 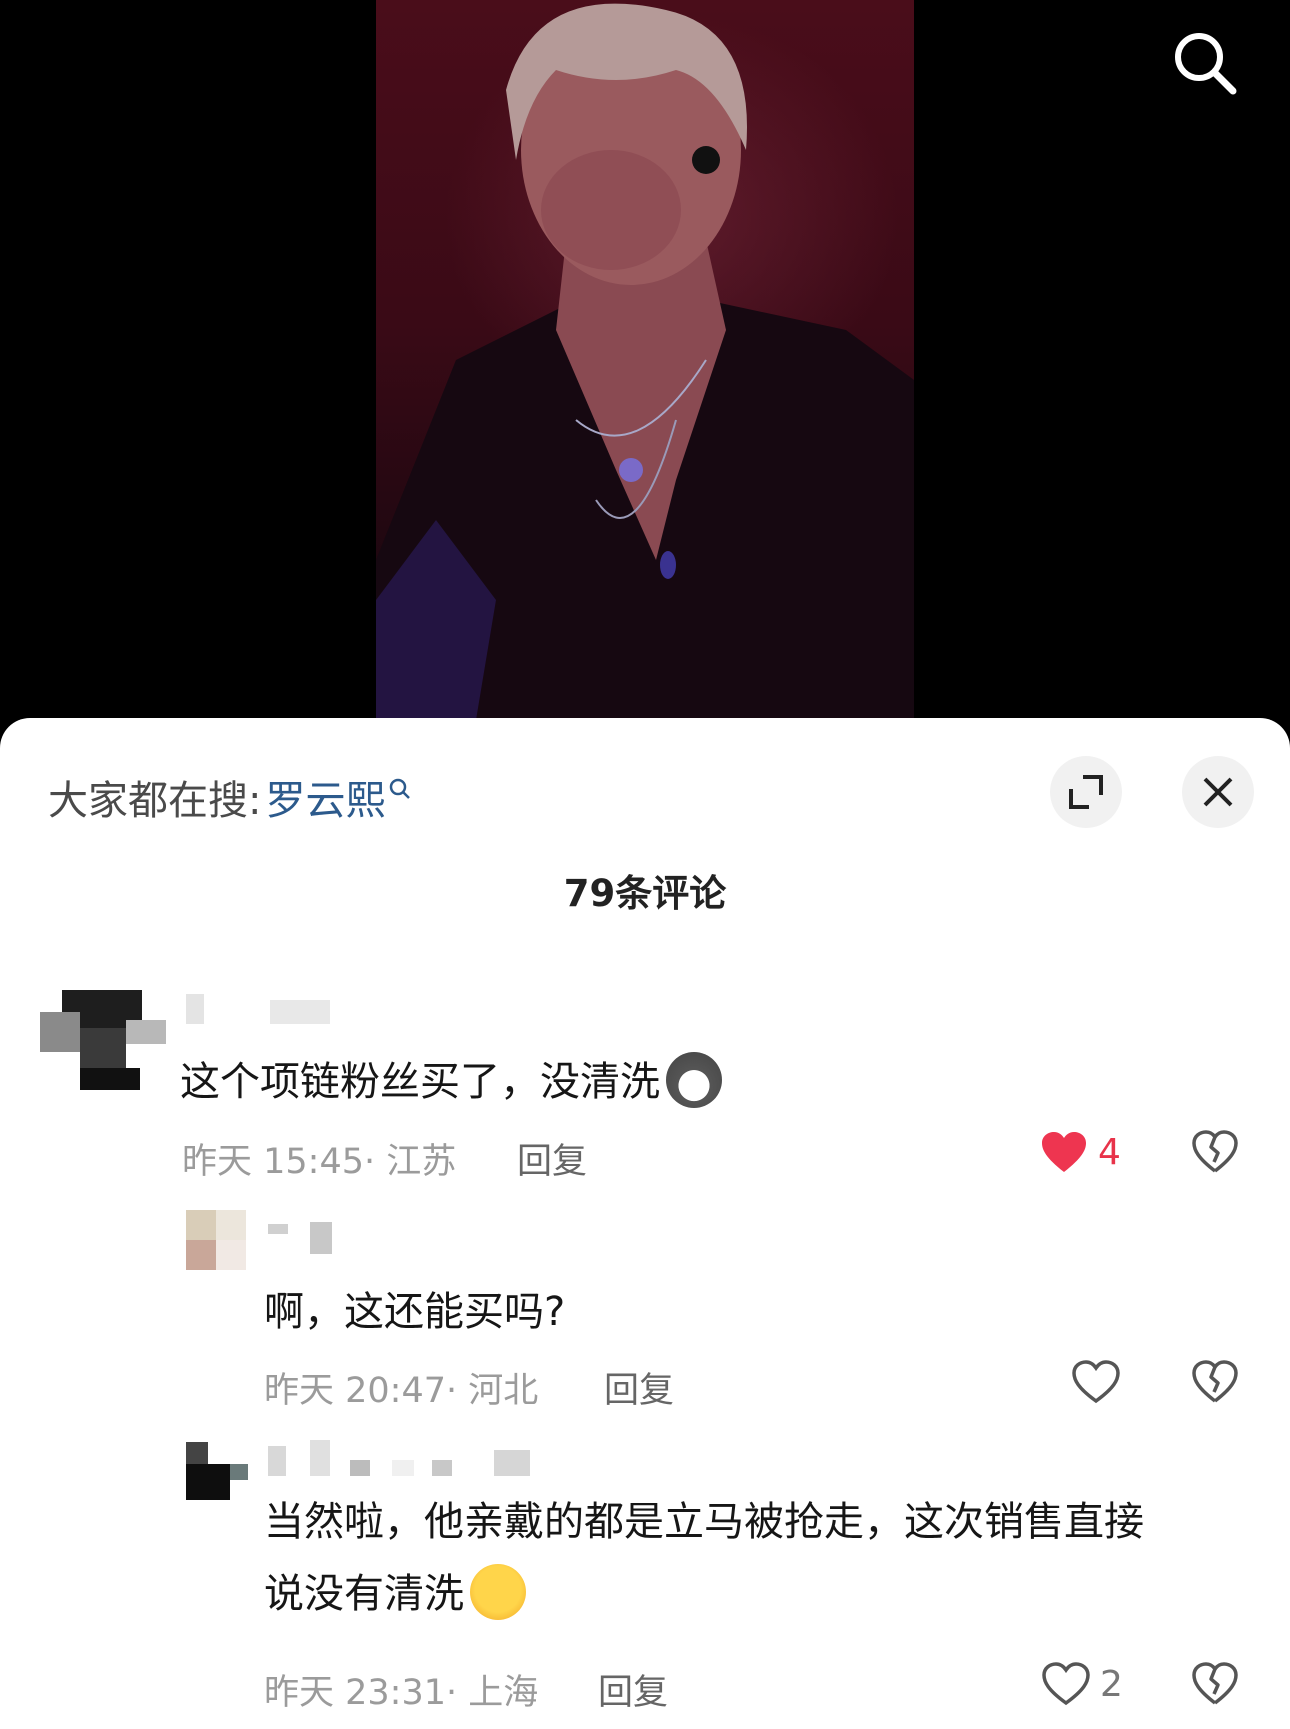 I want to click on comment-meta: 昨天 20:47· 河北, so click(x=401, y=1391).